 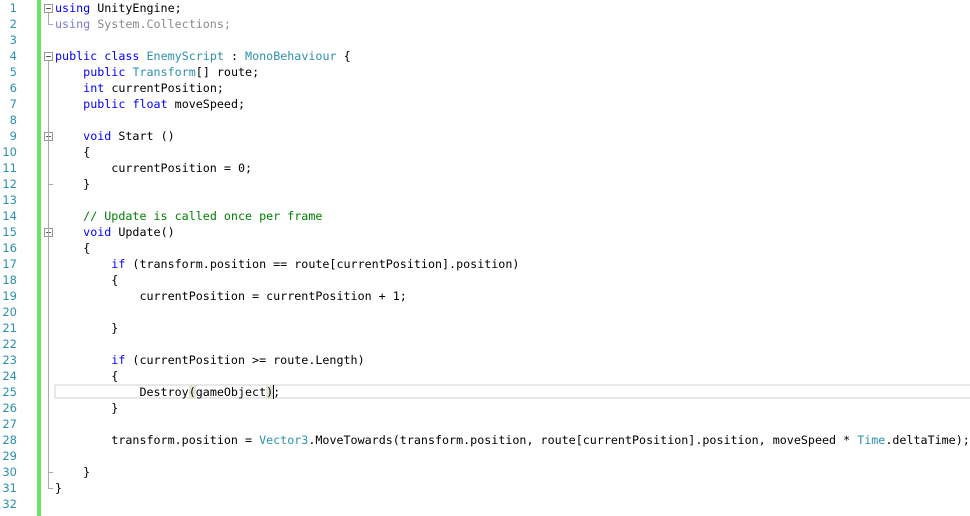 I want to click on code-line: currentPosition = 0;, so click(x=153, y=168).